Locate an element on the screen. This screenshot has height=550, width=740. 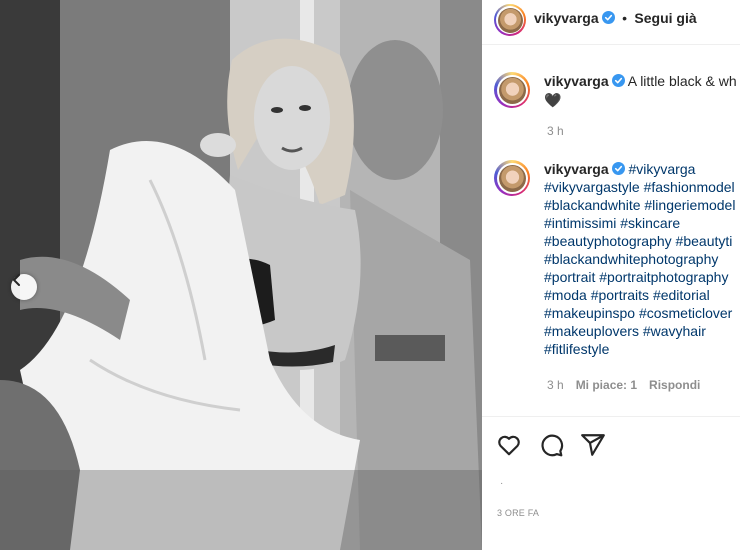
caption-emoji: 🖤 is located at coordinates (553, 100).